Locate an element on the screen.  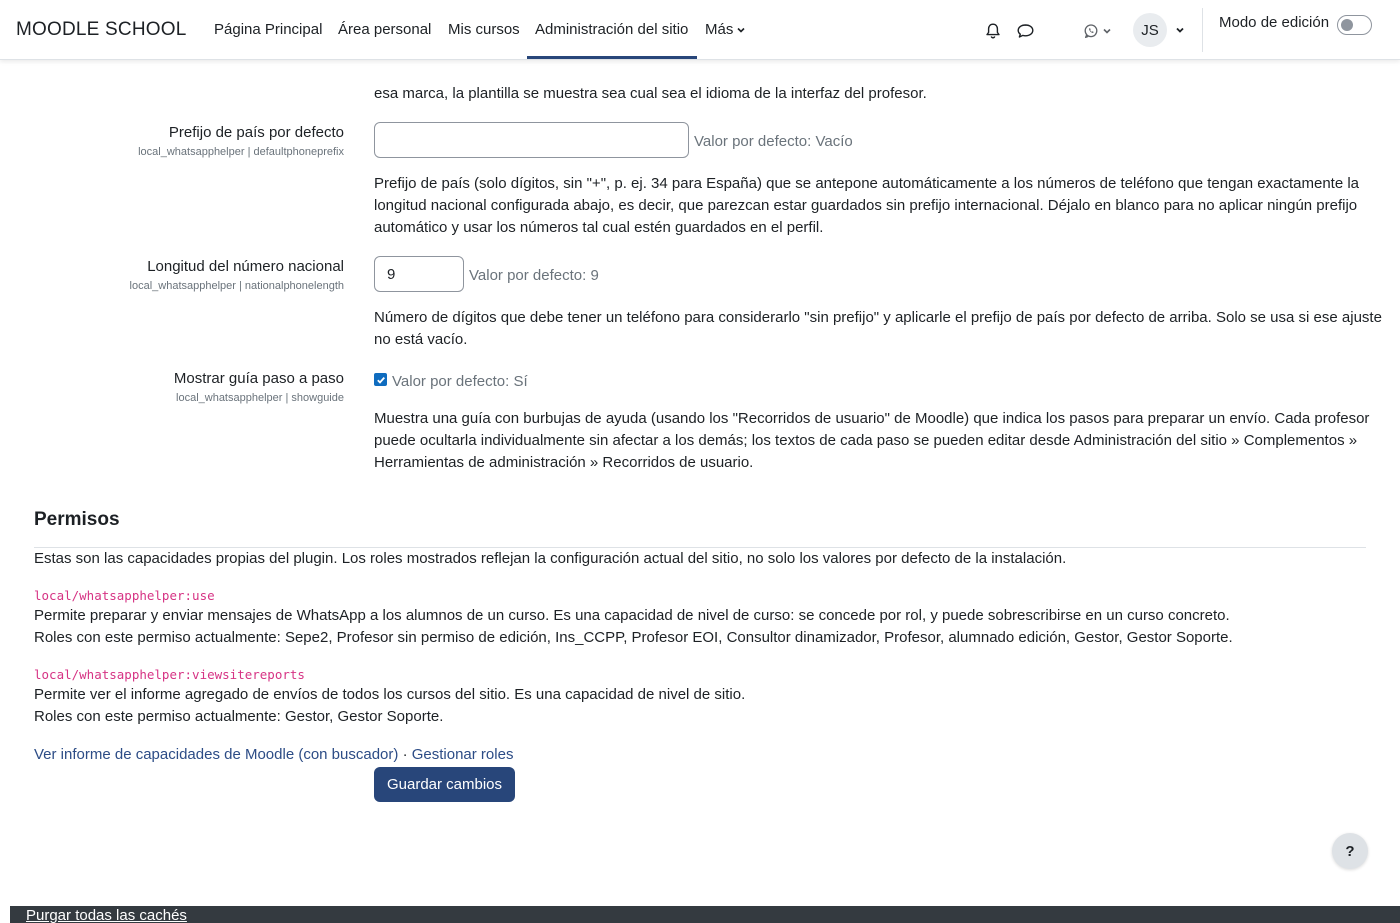
manage-roles-link: Gestionar roles is located at coordinates (463, 754).